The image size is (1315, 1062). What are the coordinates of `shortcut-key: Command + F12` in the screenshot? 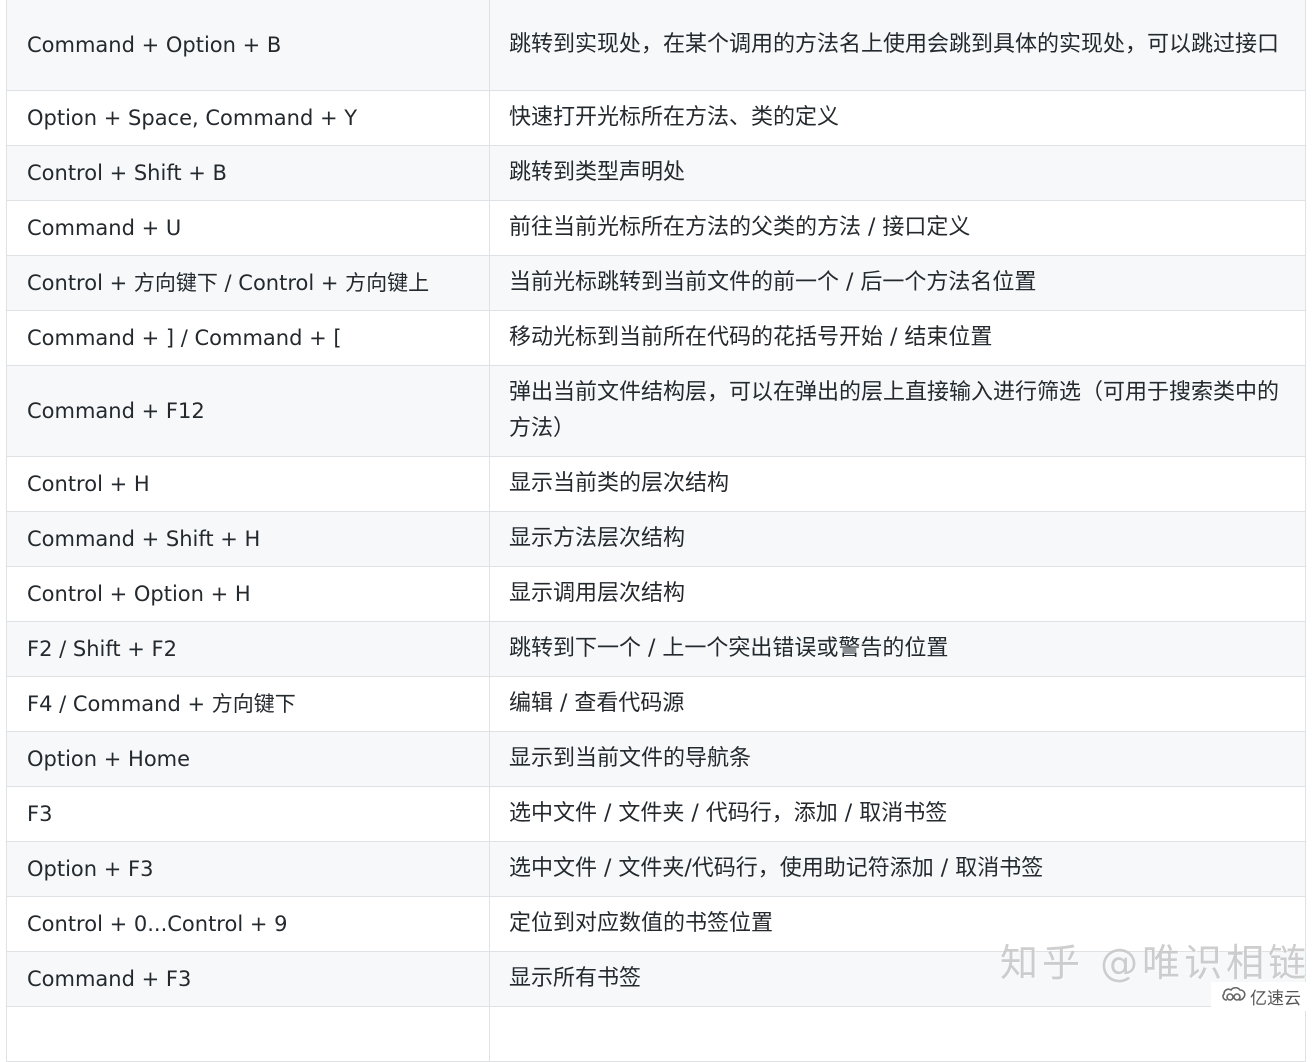 It's located at (248, 411).